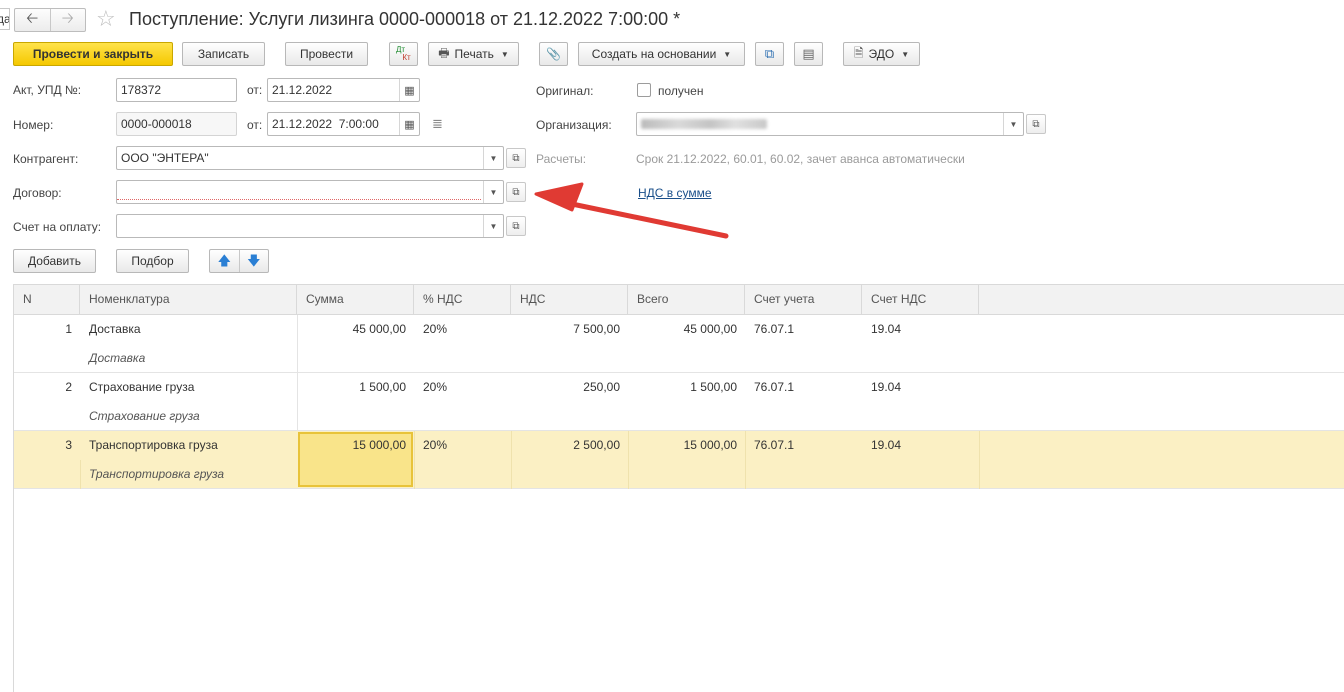 The image size is (1344, 692). What do you see at coordinates (462, 299) in the screenshot?
I see `column-header-vat-rate: % НДС` at bounding box center [462, 299].